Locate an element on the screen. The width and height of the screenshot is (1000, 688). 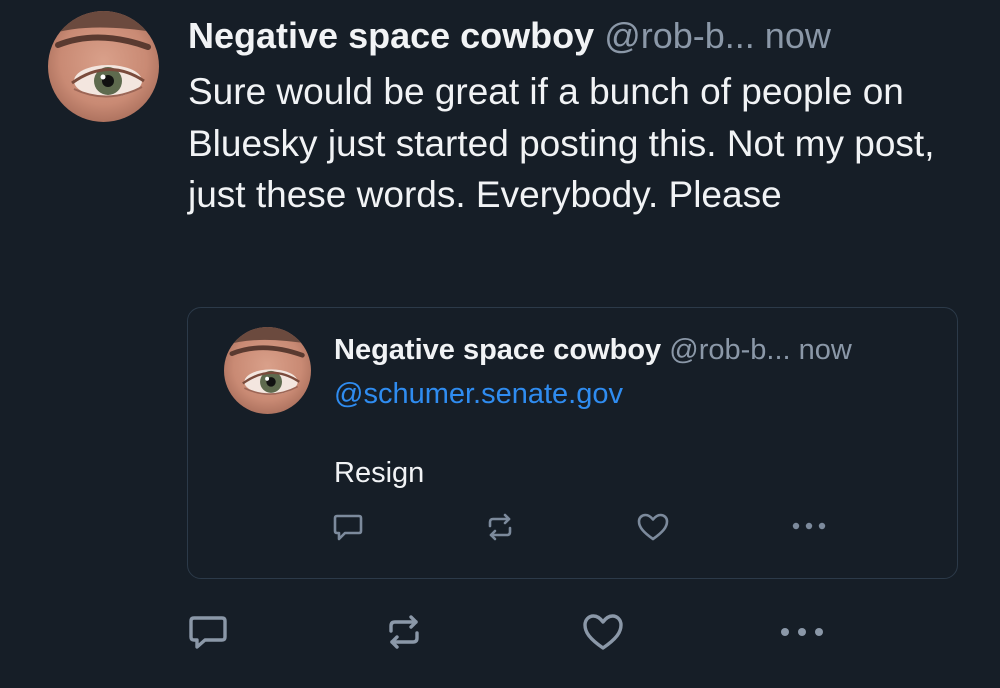
quoted-like-icon is located at coordinates (653, 527).